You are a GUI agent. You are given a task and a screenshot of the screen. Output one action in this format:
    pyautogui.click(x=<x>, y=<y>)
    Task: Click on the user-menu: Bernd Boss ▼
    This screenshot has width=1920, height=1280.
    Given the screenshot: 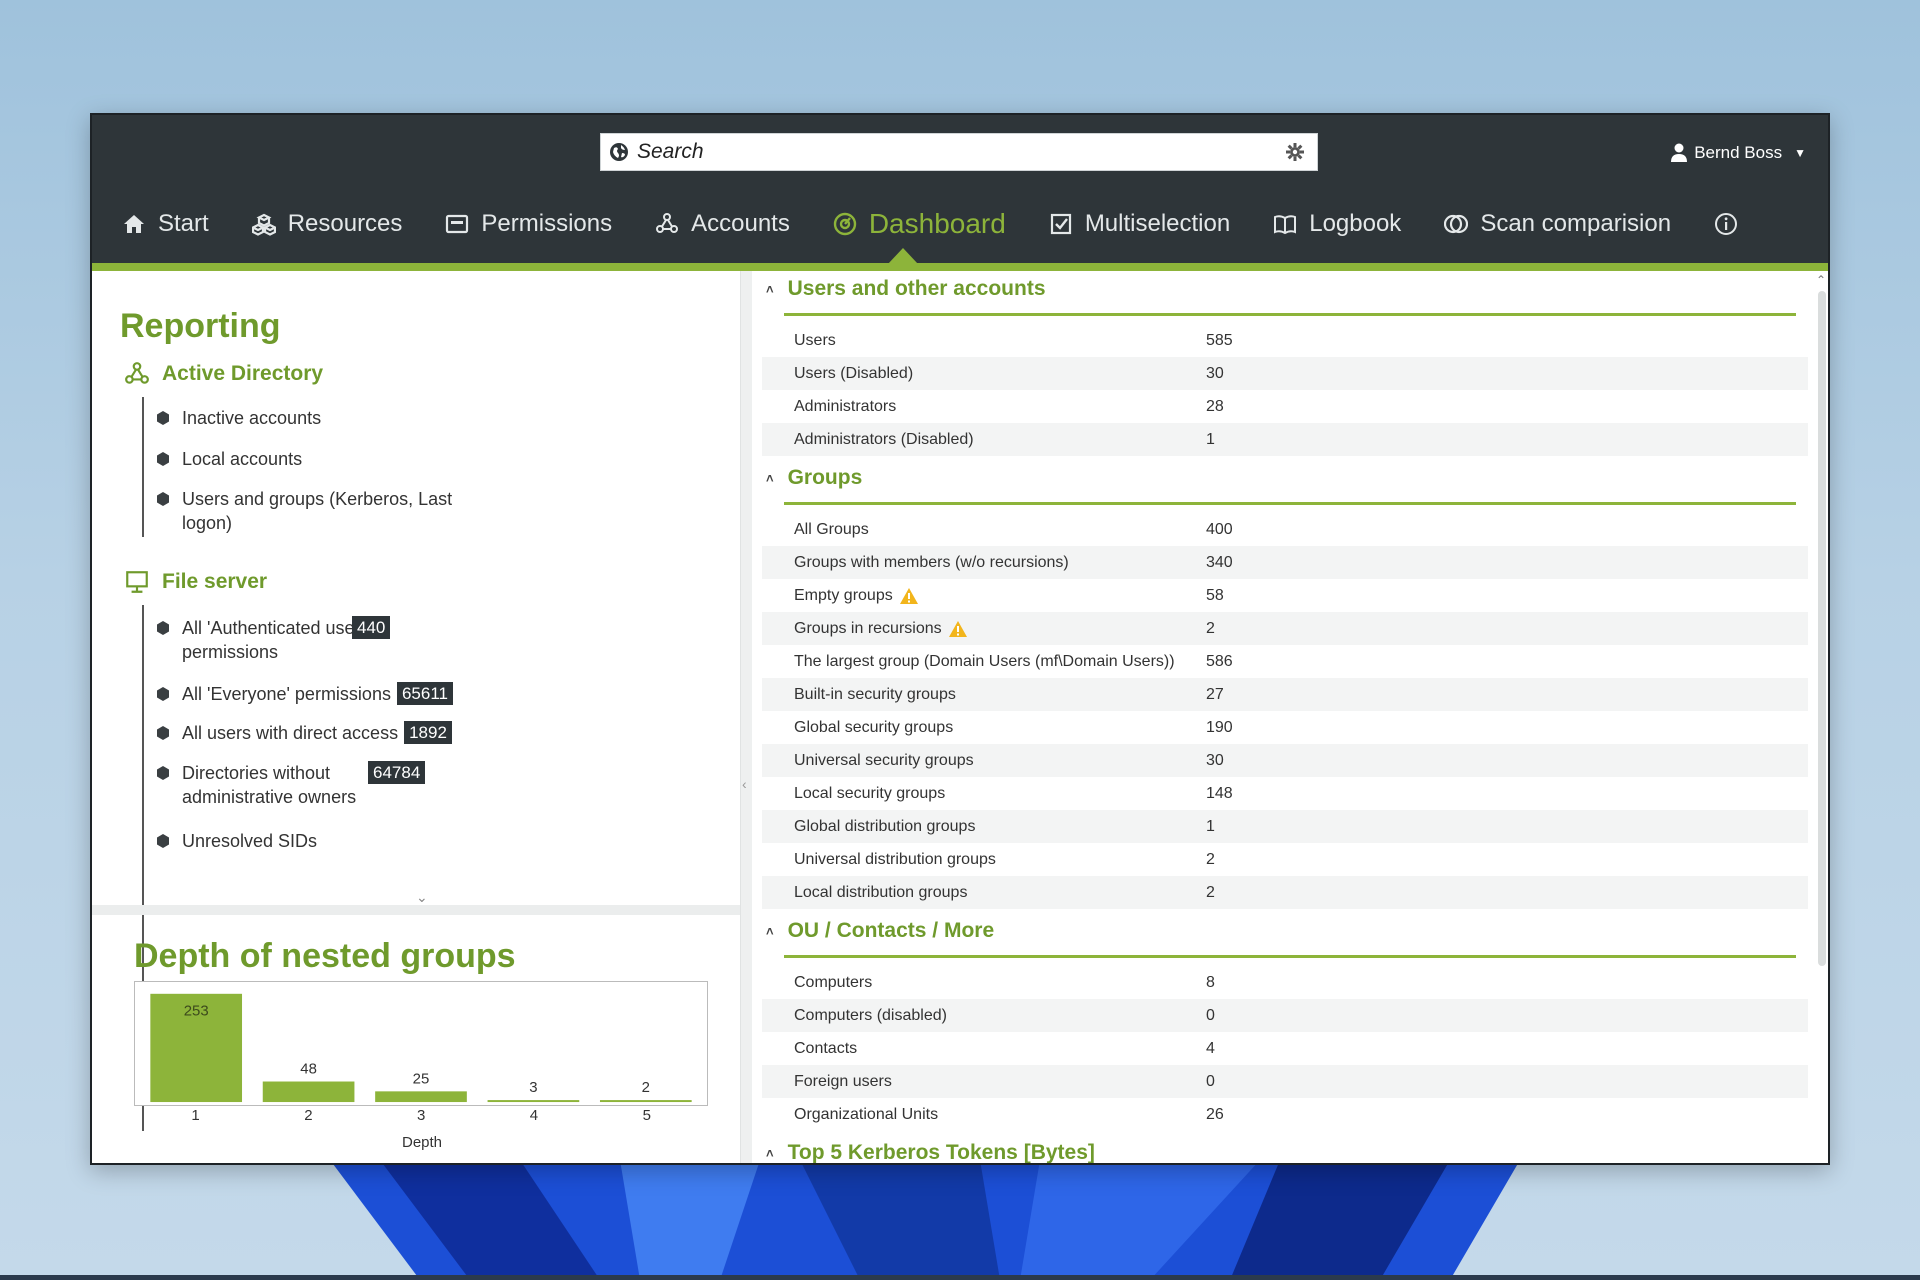 What is the action you would take?
    pyautogui.click(x=1738, y=153)
    